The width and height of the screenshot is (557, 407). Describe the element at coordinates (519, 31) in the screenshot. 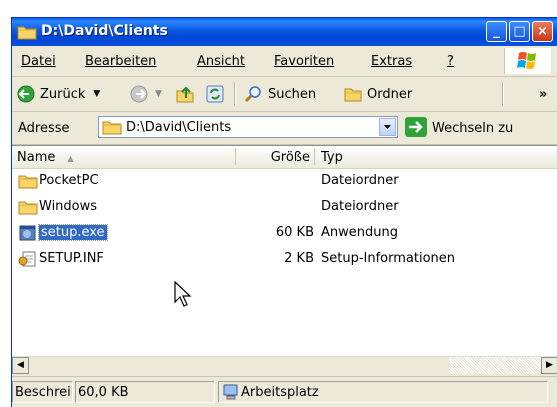

I see `maximize-button: □` at that location.